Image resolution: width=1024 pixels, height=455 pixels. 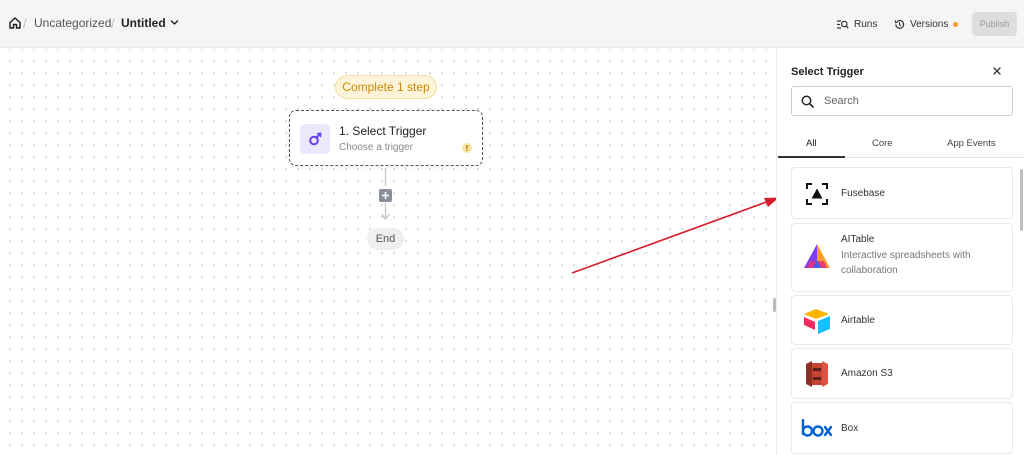 What do you see at coordinates (914, 101) in the screenshot?
I see `search-input` at bounding box center [914, 101].